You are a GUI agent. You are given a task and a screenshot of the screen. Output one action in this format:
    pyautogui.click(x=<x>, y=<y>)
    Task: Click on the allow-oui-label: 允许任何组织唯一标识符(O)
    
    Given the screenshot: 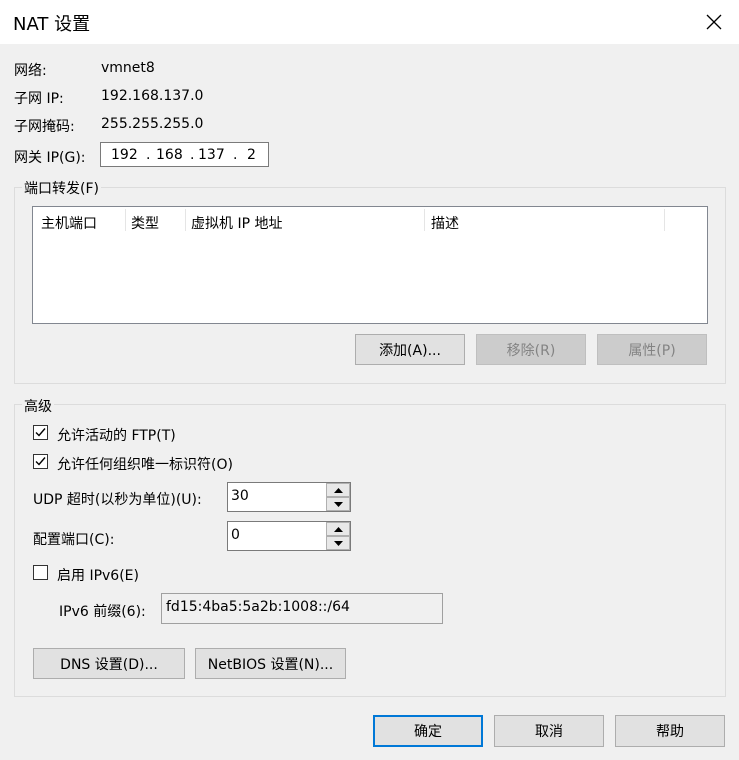 What is the action you would take?
    pyautogui.click(x=145, y=464)
    